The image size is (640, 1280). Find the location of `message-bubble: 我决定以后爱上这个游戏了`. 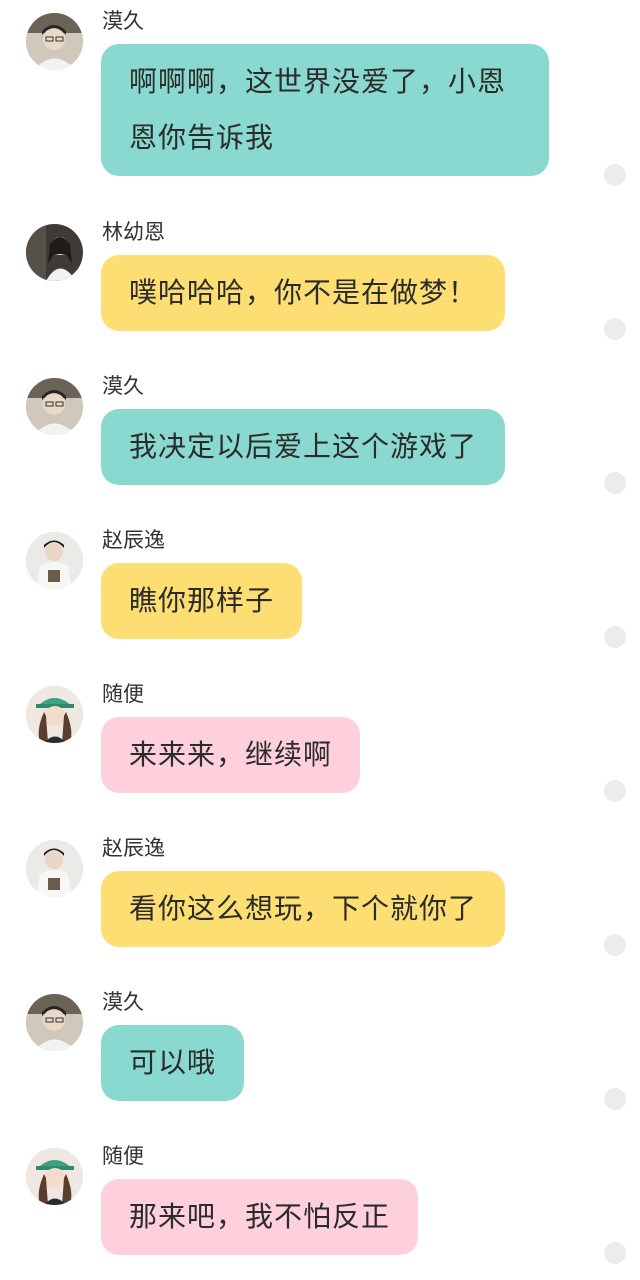

message-bubble: 我决定以后爱上这个游戏了 is located at coordinates (303, 447).